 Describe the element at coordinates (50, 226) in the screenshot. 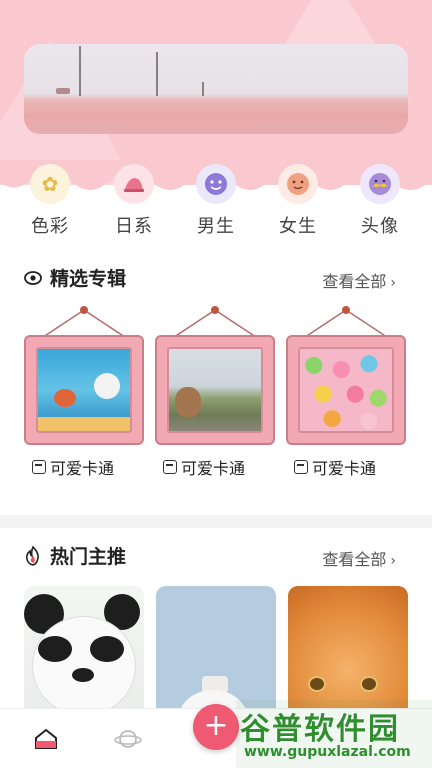

I see `category-label: 色彩` at that location.